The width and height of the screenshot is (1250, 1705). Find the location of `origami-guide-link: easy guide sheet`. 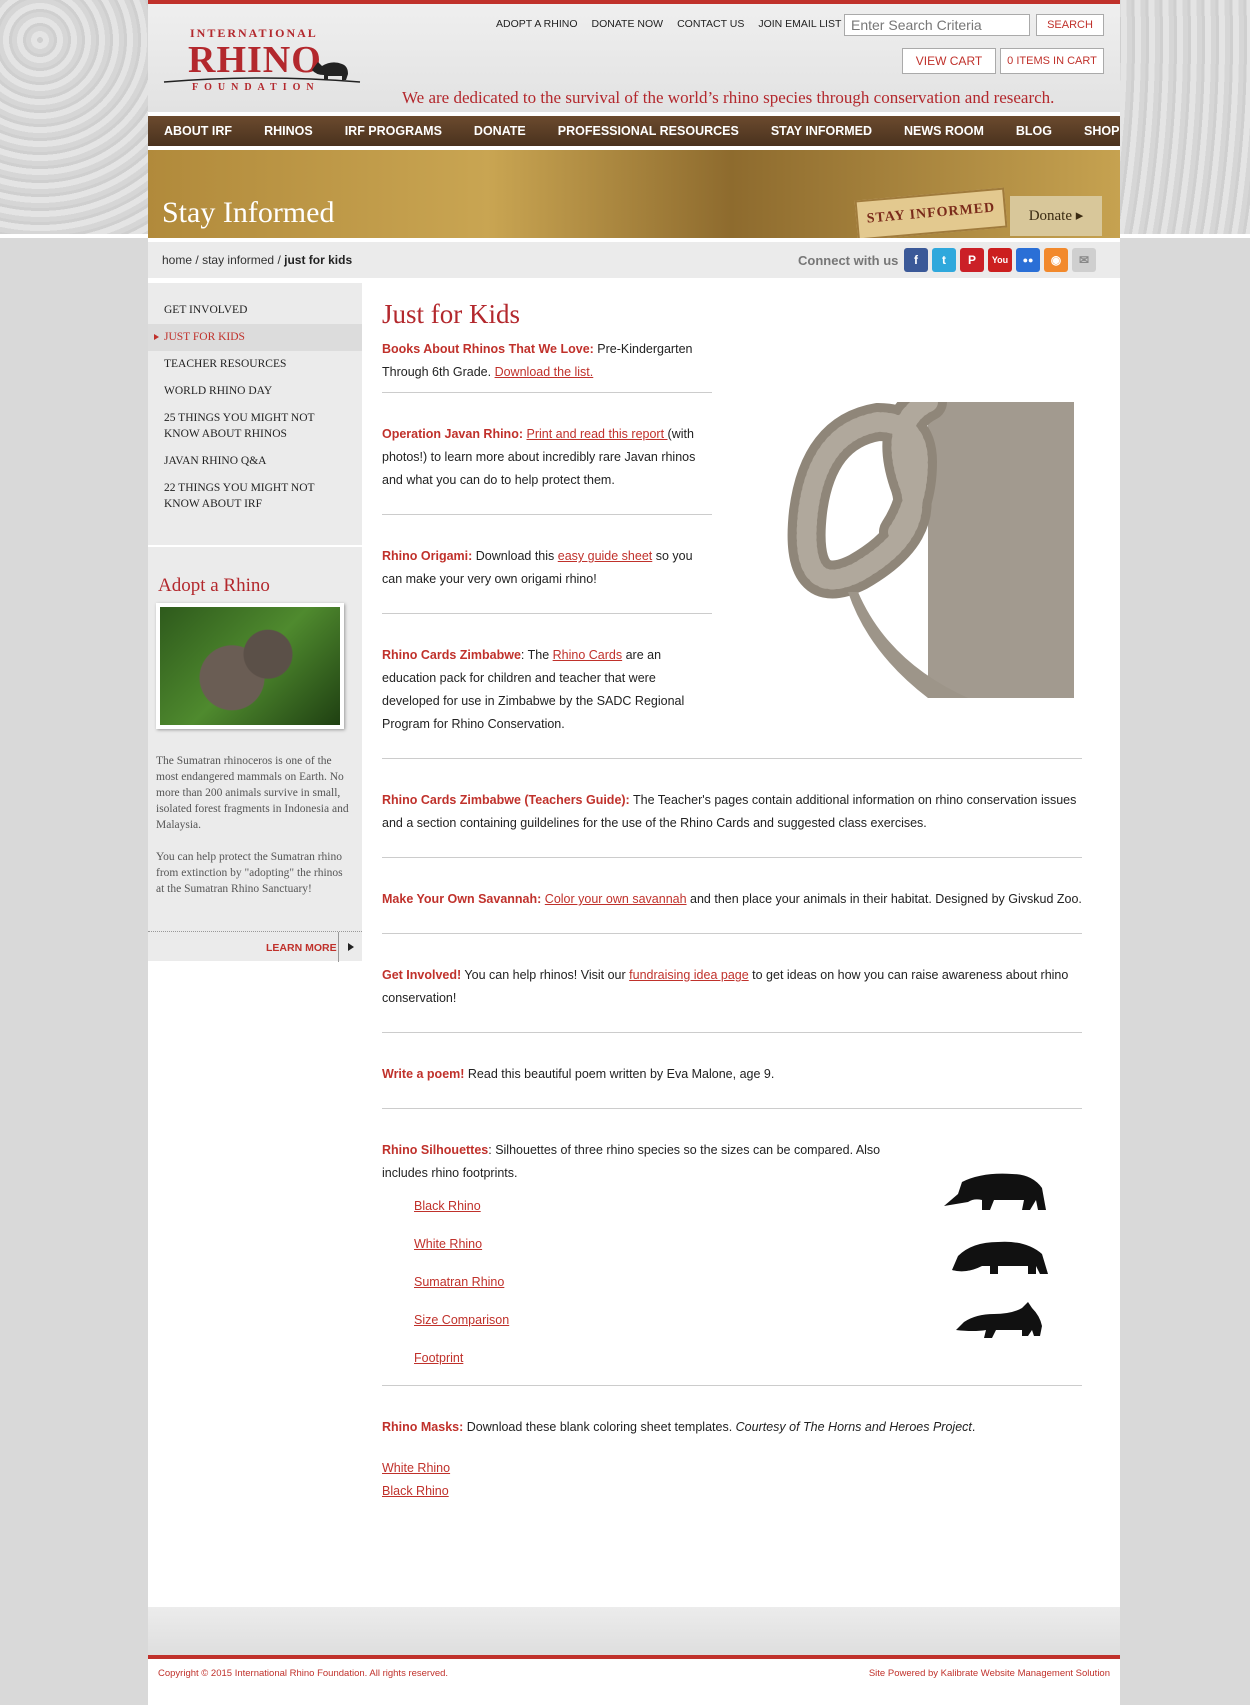

origami-guide-link: easy guide sheet is located at coordinates (605, 556).